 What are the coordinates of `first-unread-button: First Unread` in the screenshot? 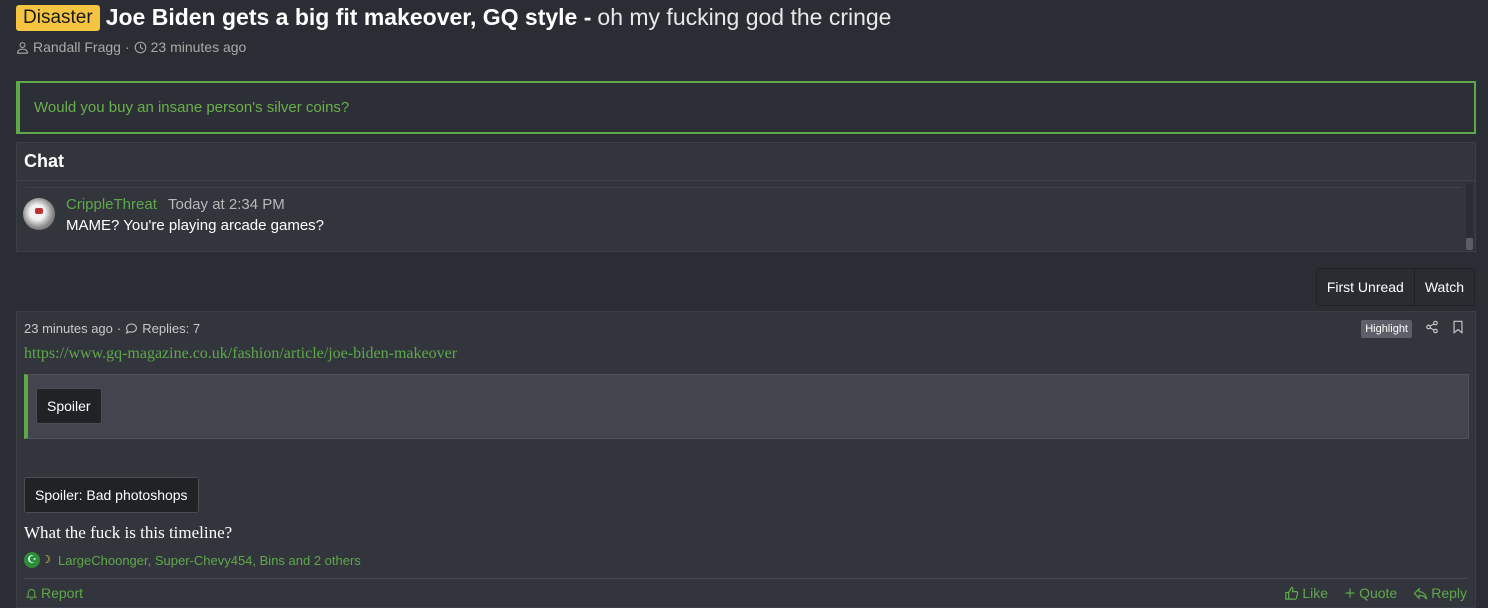 It's located at (1365, 287).